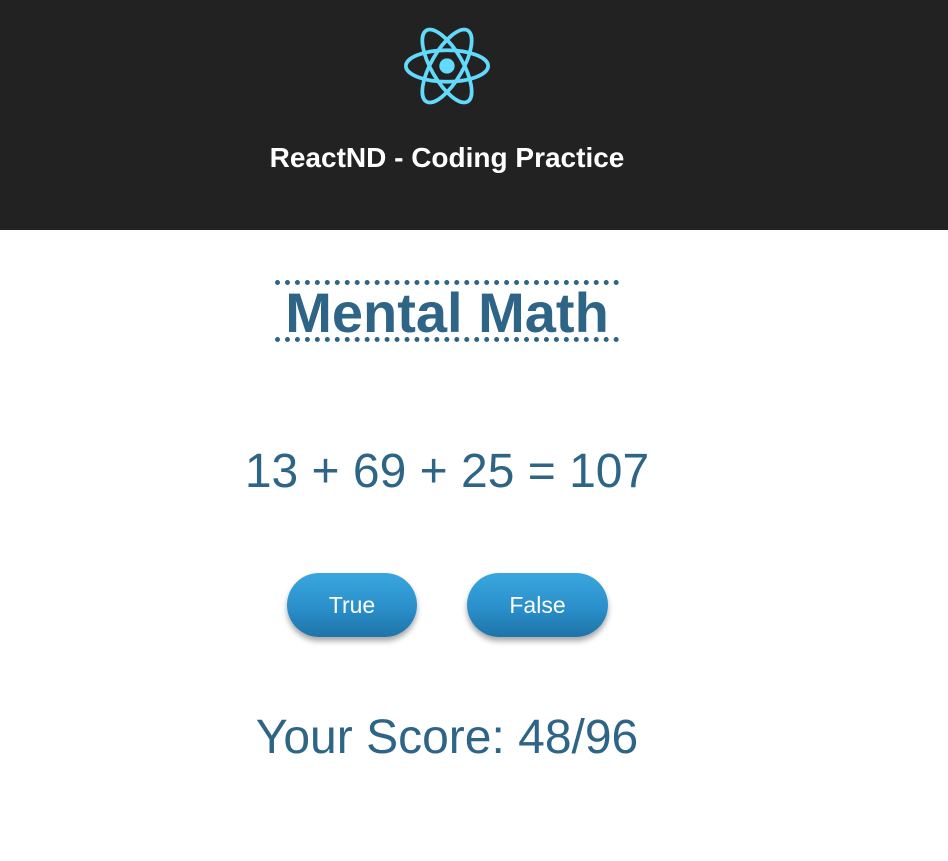 This screenshot has width=948, height=861. Describe the element at coordinates (447, 157) in the screenshot. I see `app-title: ReactND - Coding Practice` at that location.